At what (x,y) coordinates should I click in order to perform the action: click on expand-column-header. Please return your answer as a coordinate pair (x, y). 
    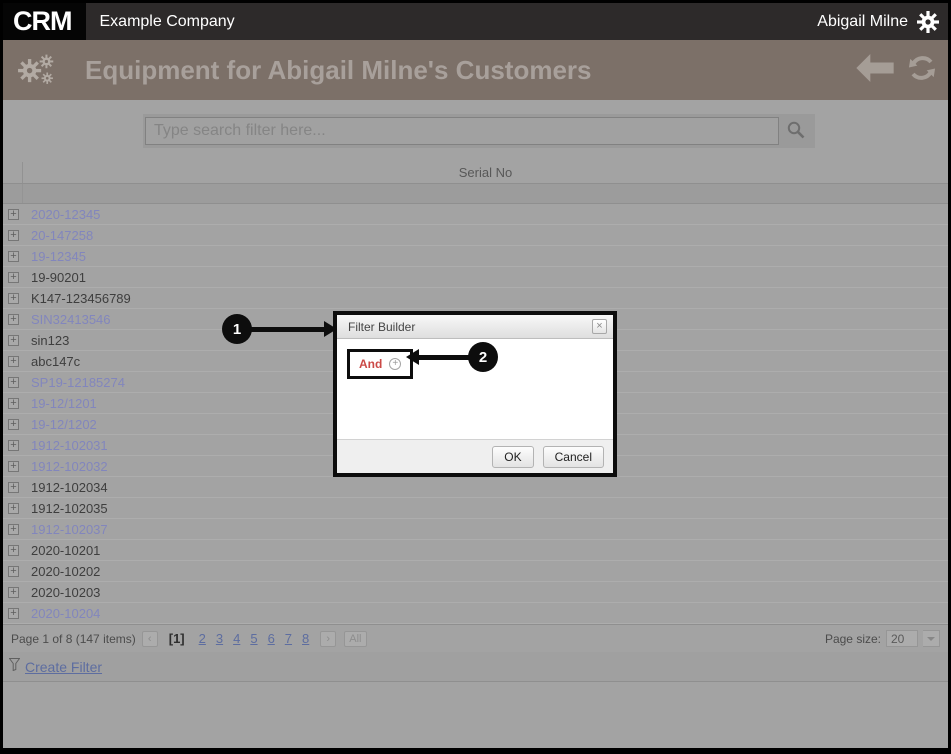
    Looking at the image, I should click on (13, 172).